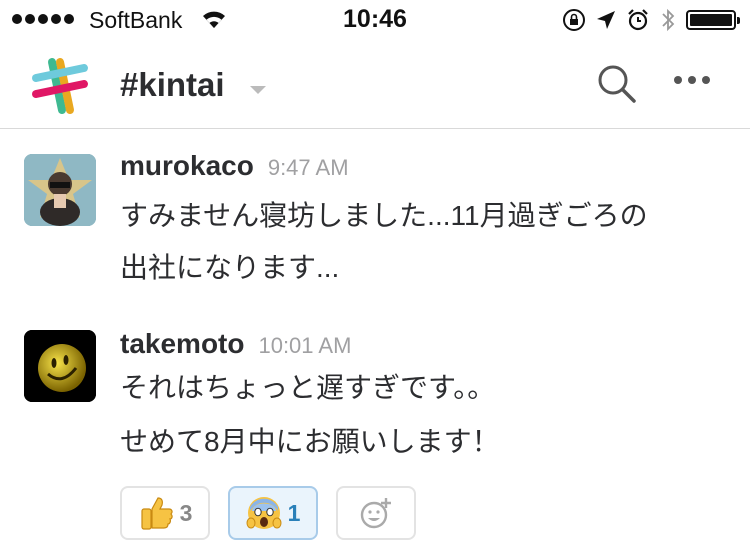 The image size is (750, 558). I want to click on channel-name: #kintai, so click(172, 85).